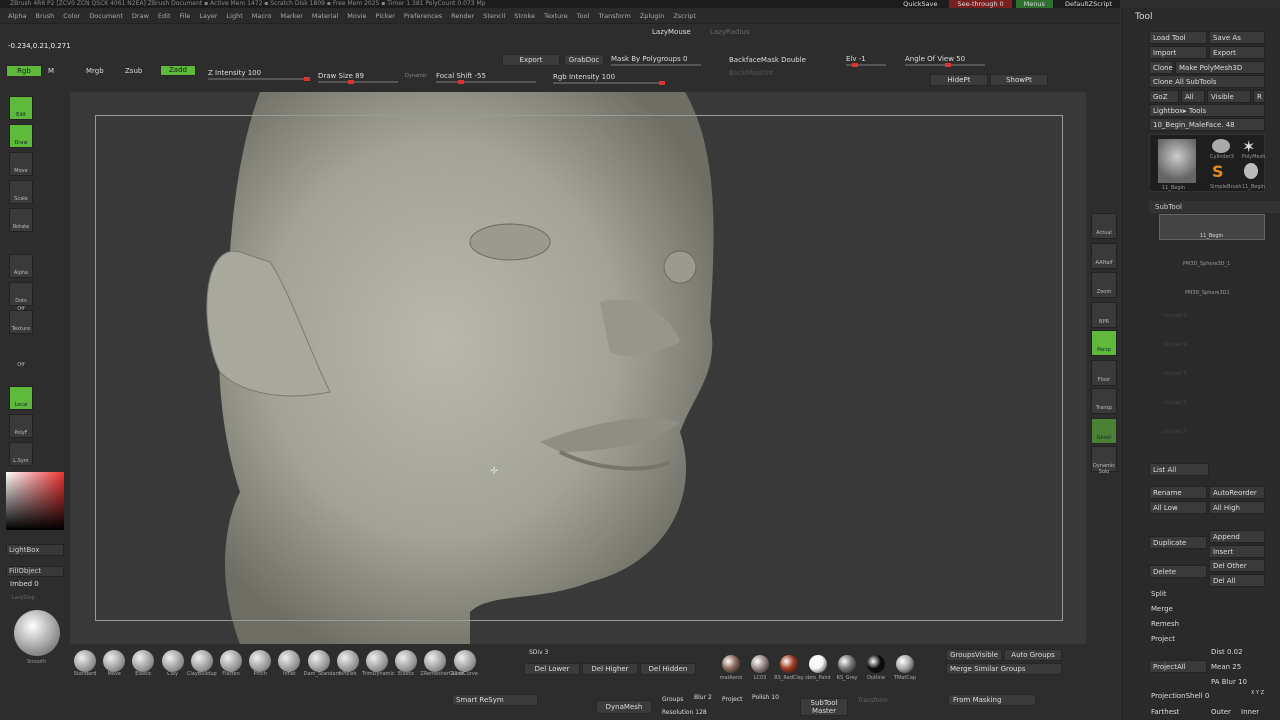  I want to click on subtool-item-3: PM3D_Sphere3D1, so click(1212, 284).